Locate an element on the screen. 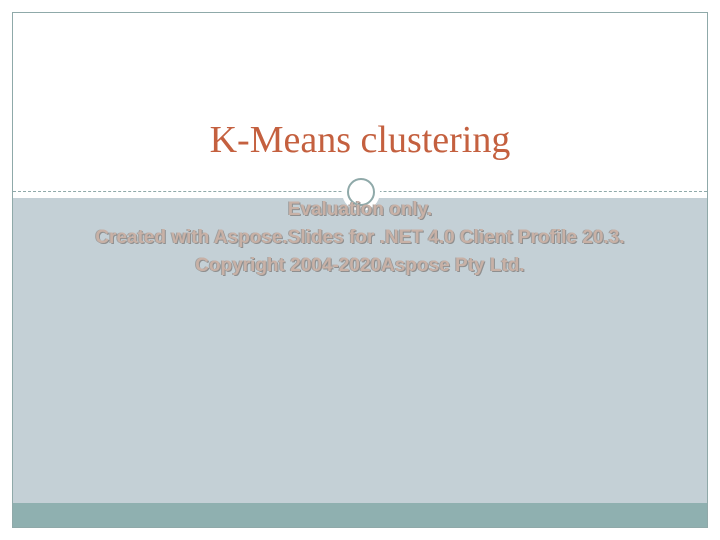 The width and height of the screenshot is (720, 540). bottom-bar is located at coordinates (360, 515).